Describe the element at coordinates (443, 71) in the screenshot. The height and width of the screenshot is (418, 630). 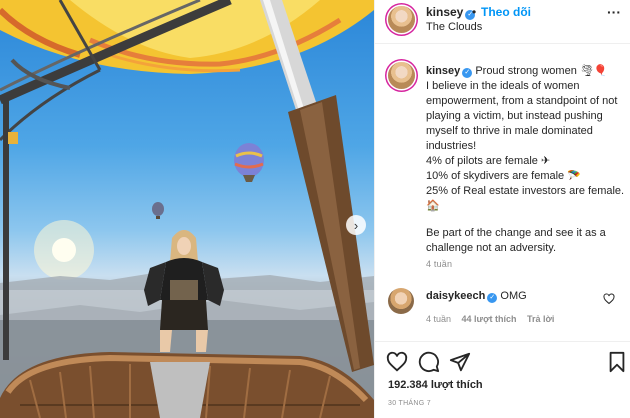
I see `caption-username: kinsey` at that location.